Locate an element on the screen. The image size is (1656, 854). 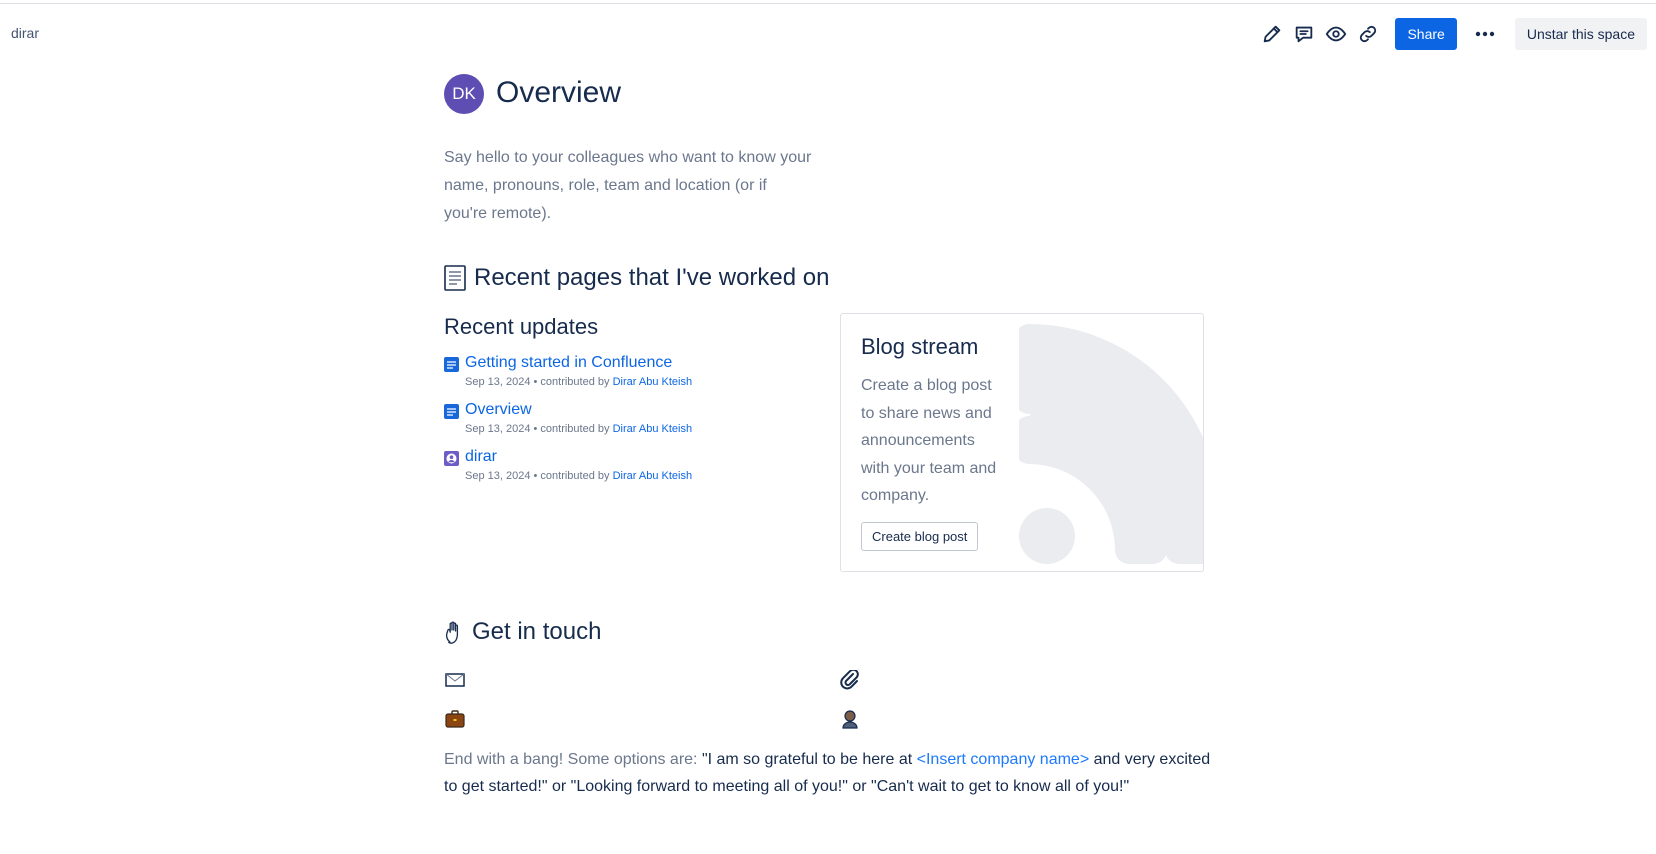
more-icon is located at coordinates (1485, 34).